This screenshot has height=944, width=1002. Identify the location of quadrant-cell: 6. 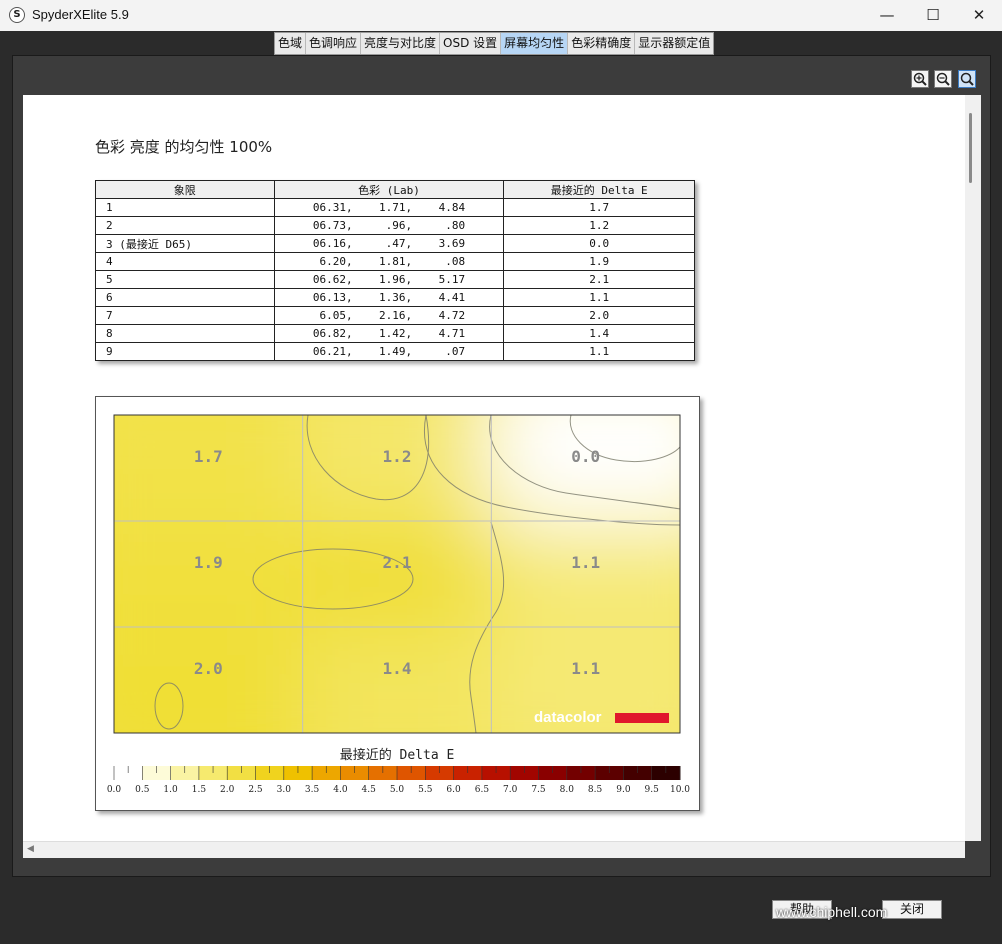
(185, 297).